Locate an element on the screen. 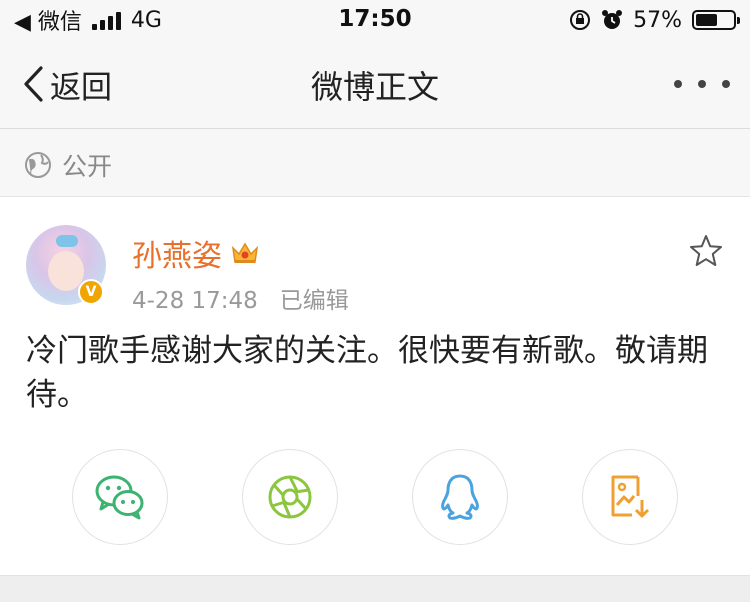 The image size is (750, 602). author-name-row: 孙燕姿 is located at coordinates (196, 253).